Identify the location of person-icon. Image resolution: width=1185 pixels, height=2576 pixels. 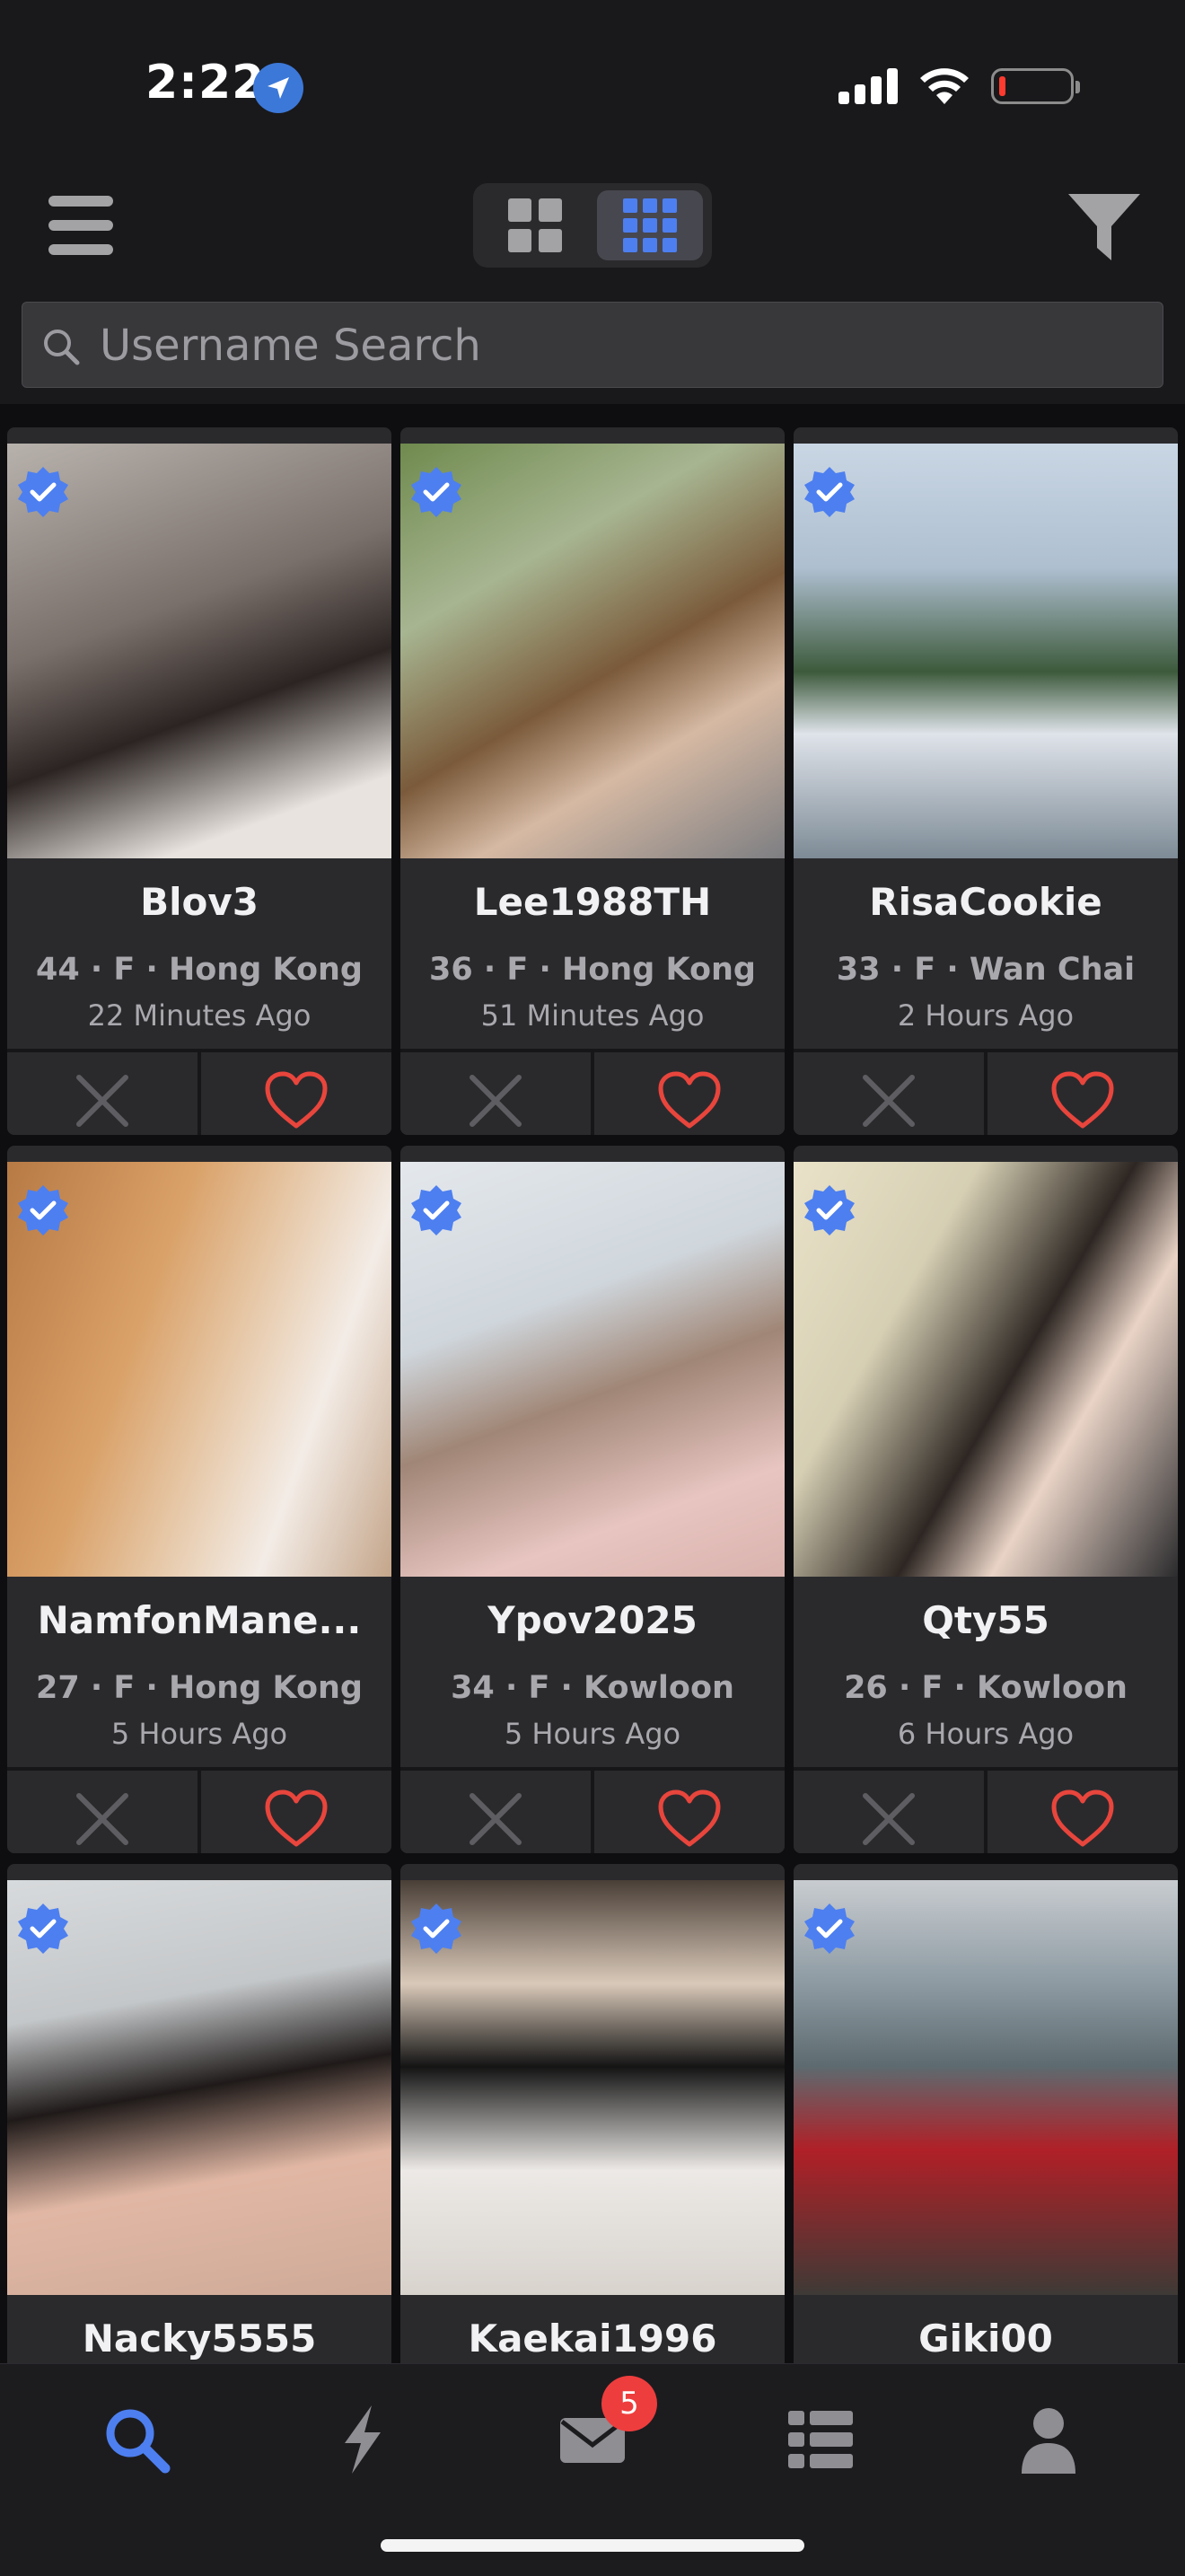
(1048, 2441).